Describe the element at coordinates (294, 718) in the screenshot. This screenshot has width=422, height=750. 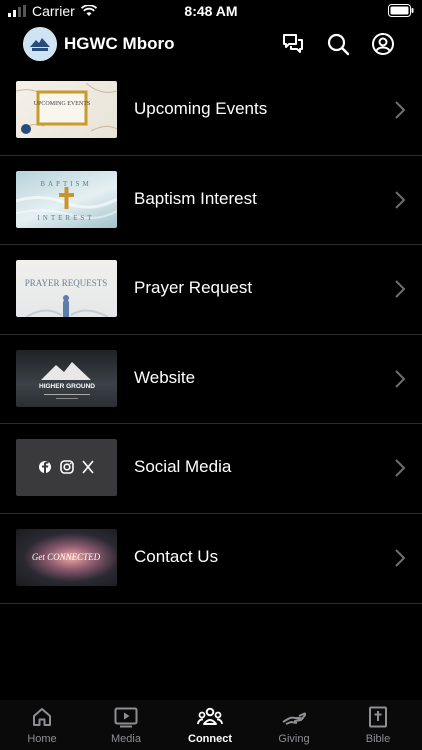
I see `giving-icon` at that location.